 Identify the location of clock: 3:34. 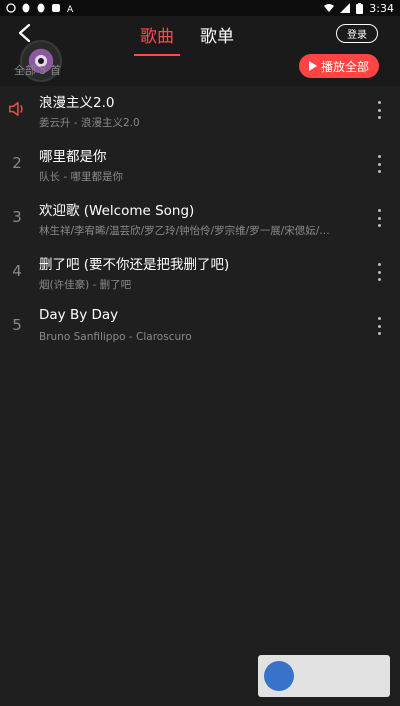
(381, 8).